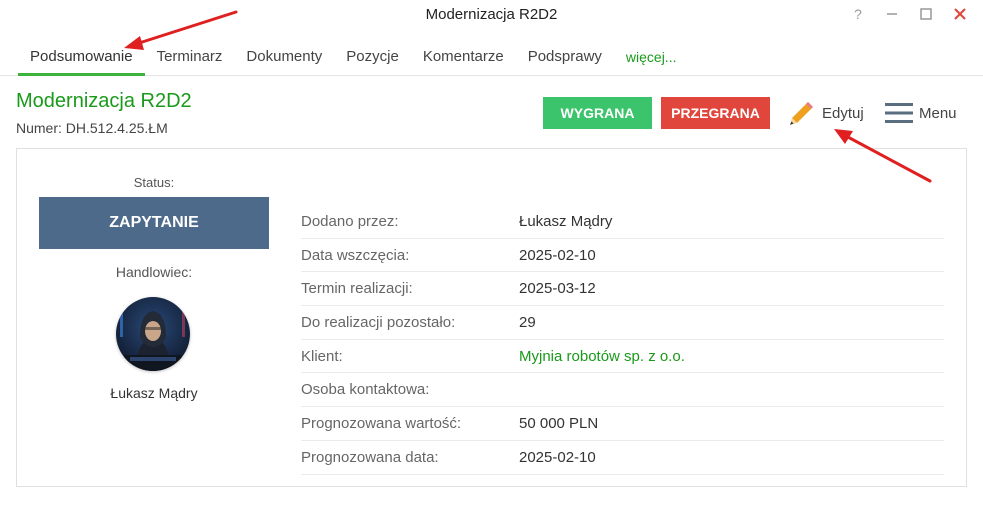 This screenshot has width=983, height=516. Describe the element at coordinates (559, 423) in the screenshot. I see `detail-value: 50 000 PLN` at that location.